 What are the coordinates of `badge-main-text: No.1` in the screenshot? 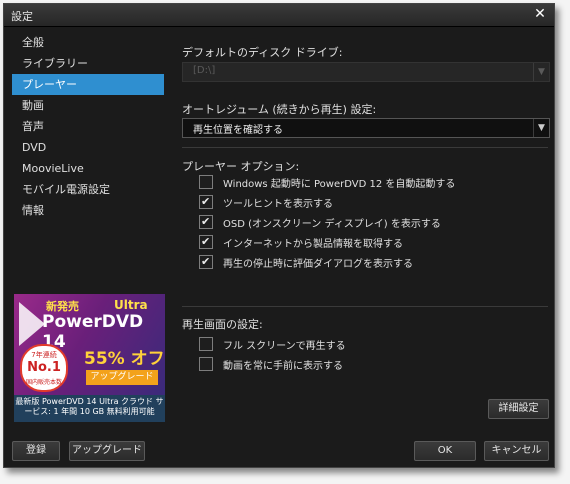 It's located at (44, 367).